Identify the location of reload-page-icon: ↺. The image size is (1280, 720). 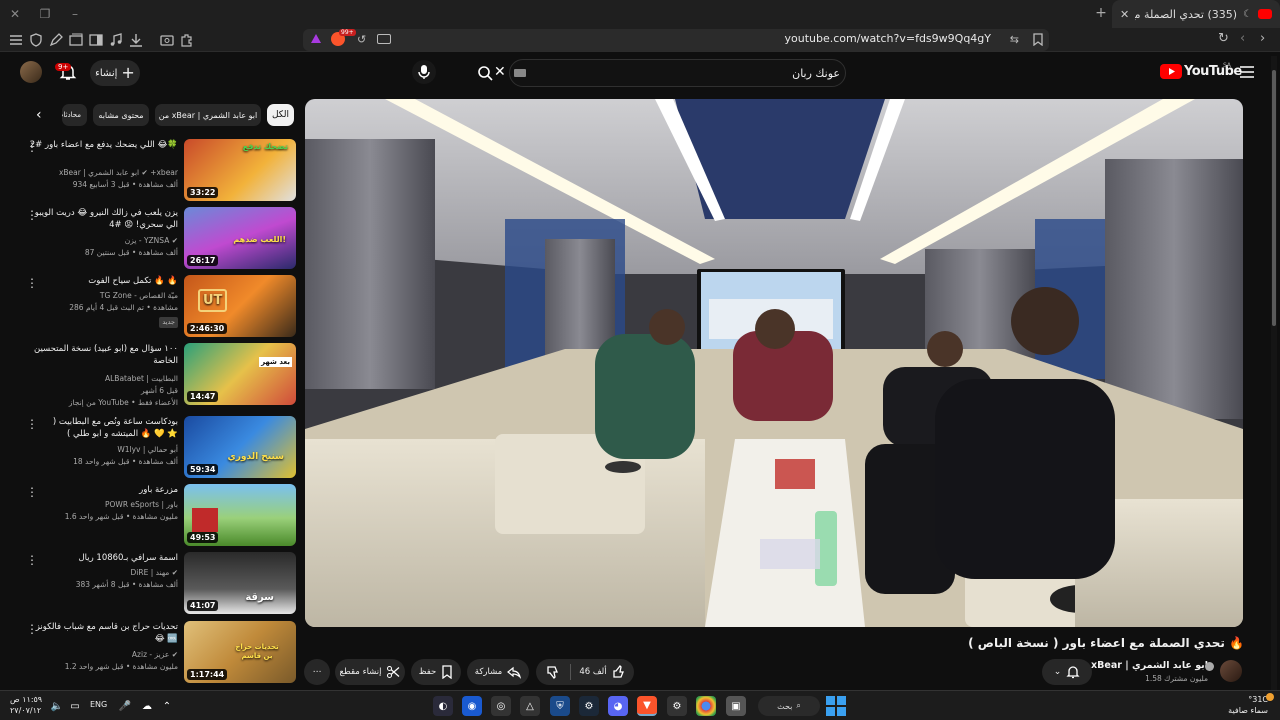
(361, 39).